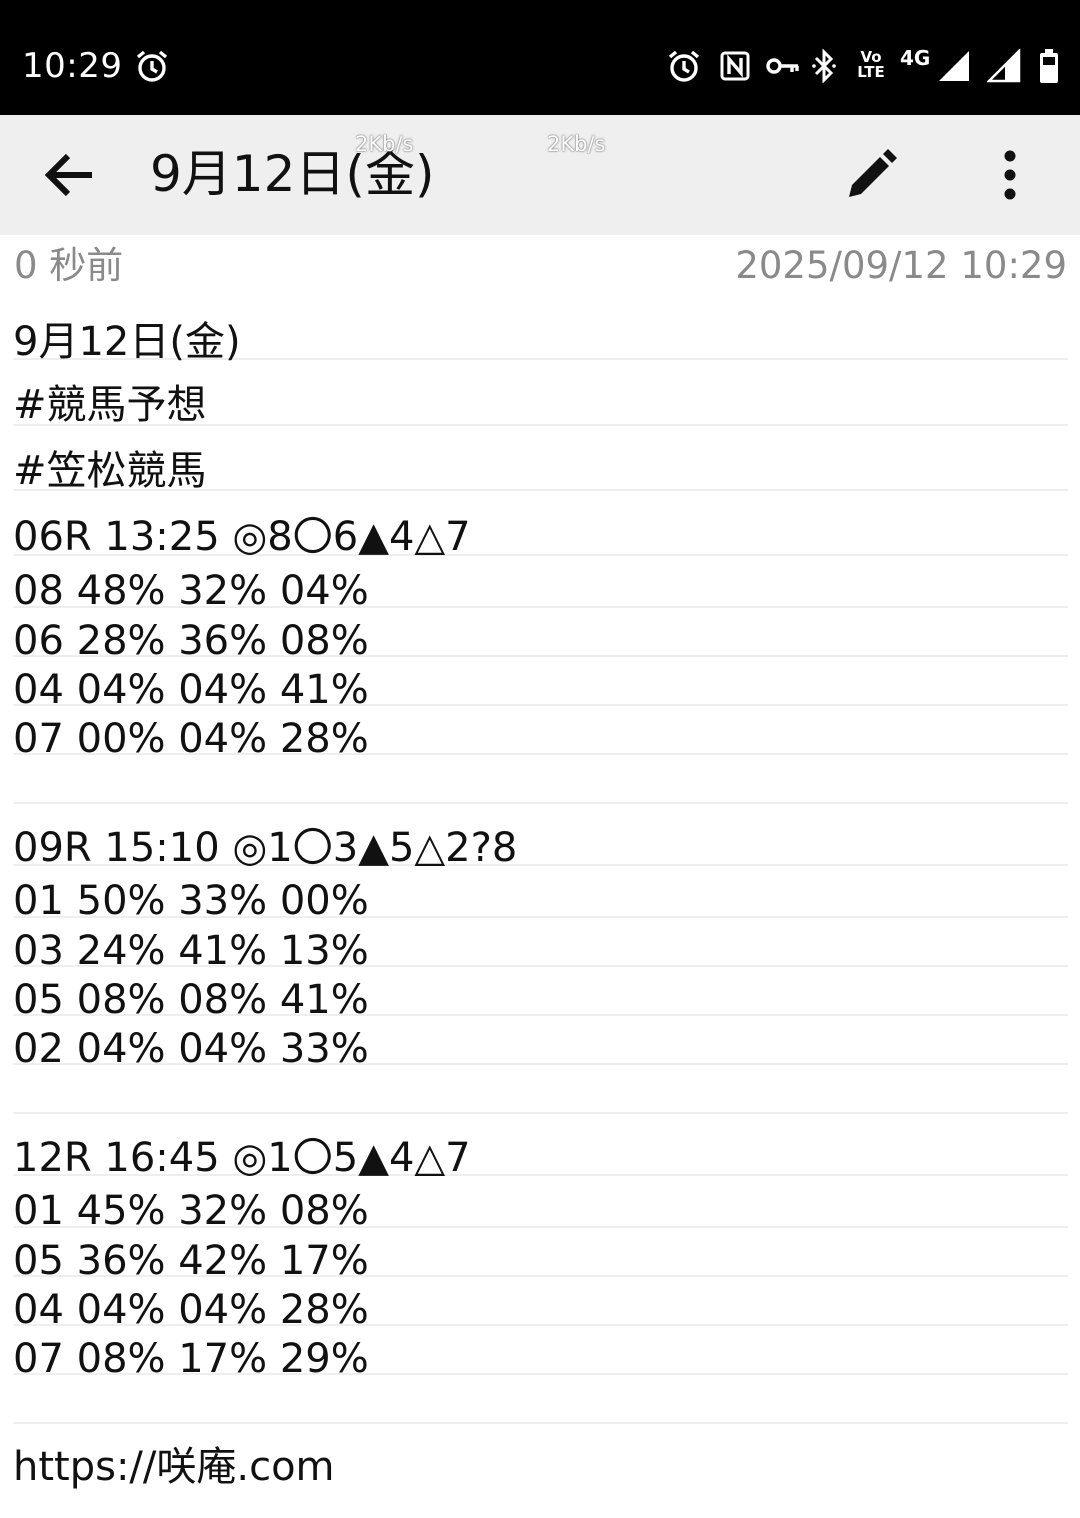 Image resolution: width=1080 pixels, height=1518 pixels. Describe the element at coordinates (540, 636) in the screenshot. I see `note-line: 06 28% 36% 08%` at that location.